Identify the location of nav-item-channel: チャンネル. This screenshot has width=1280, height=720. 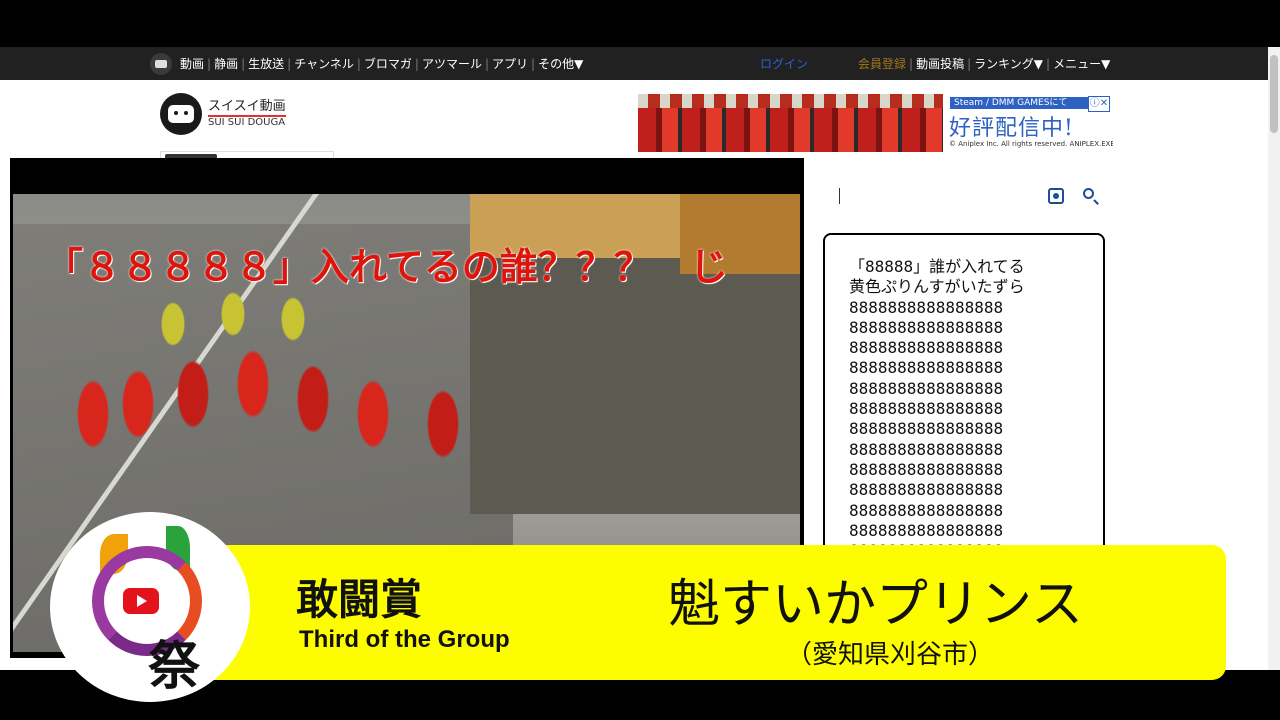
(324, 63).